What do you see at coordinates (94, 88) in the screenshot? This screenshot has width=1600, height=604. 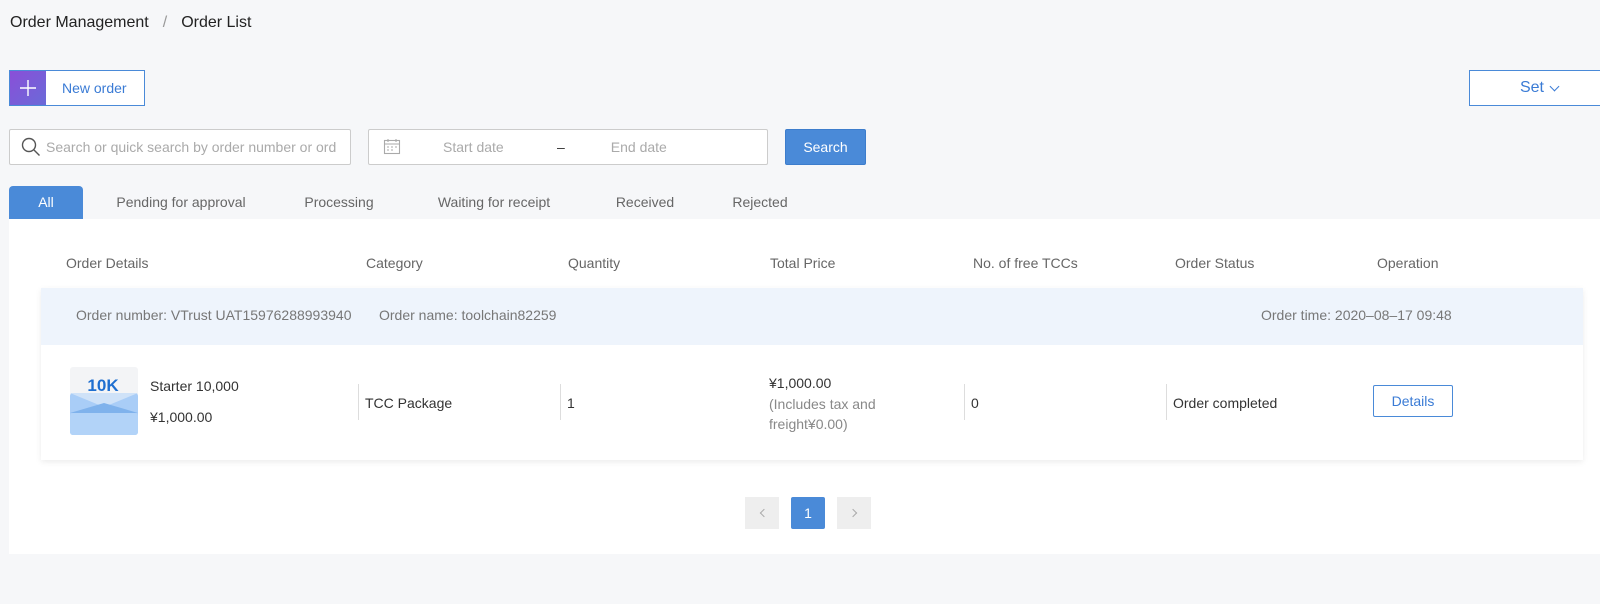 I see `new-order-label: New order` at bounding box center [94, 88].